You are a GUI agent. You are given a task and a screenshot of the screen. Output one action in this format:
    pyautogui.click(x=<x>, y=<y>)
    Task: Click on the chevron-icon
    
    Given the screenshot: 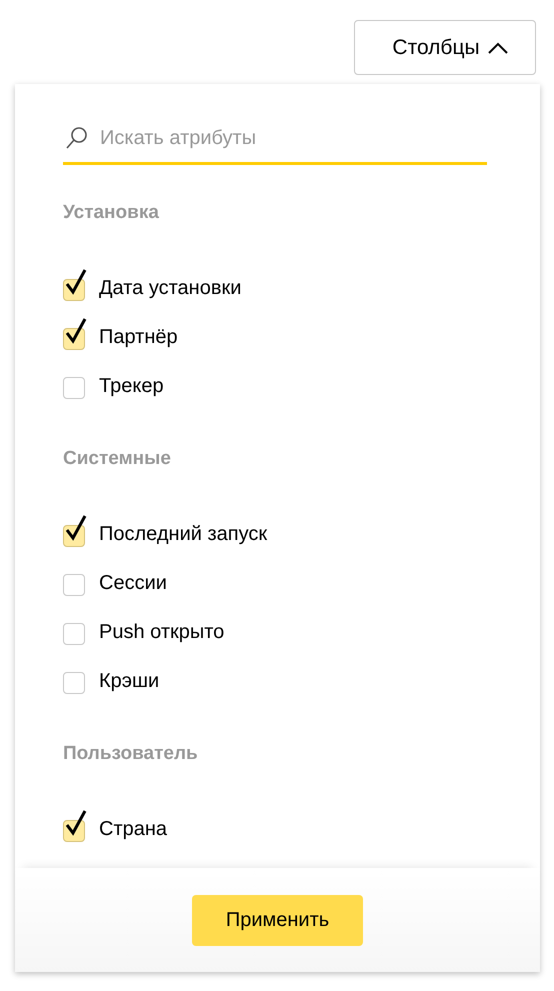 What is the action you would take?
    pyautogui.click(x=498, y=48)
    